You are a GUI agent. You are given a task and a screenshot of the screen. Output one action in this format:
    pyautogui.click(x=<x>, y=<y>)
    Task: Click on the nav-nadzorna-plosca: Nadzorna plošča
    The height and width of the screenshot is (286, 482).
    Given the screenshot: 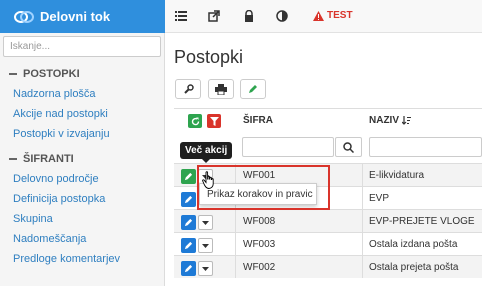 What is the action you would take?
    pyautogui.click(x=54, y=94)
    